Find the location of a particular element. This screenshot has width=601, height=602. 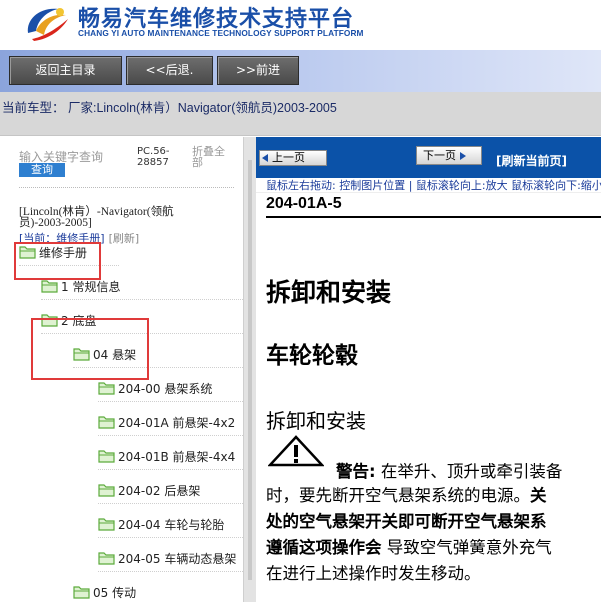

warning-label: 警告: is located at coordinates (356, 471).